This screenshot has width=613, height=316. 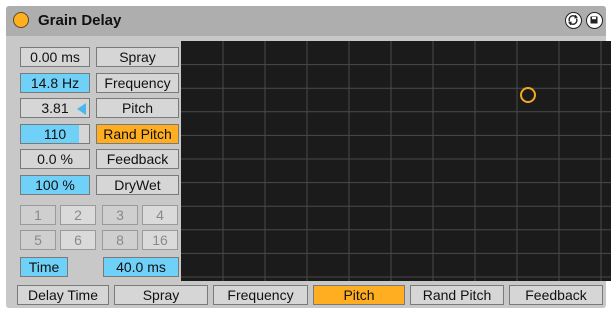 I want to click on spray-value: 0.00 ms, so click(x=55, y=57).